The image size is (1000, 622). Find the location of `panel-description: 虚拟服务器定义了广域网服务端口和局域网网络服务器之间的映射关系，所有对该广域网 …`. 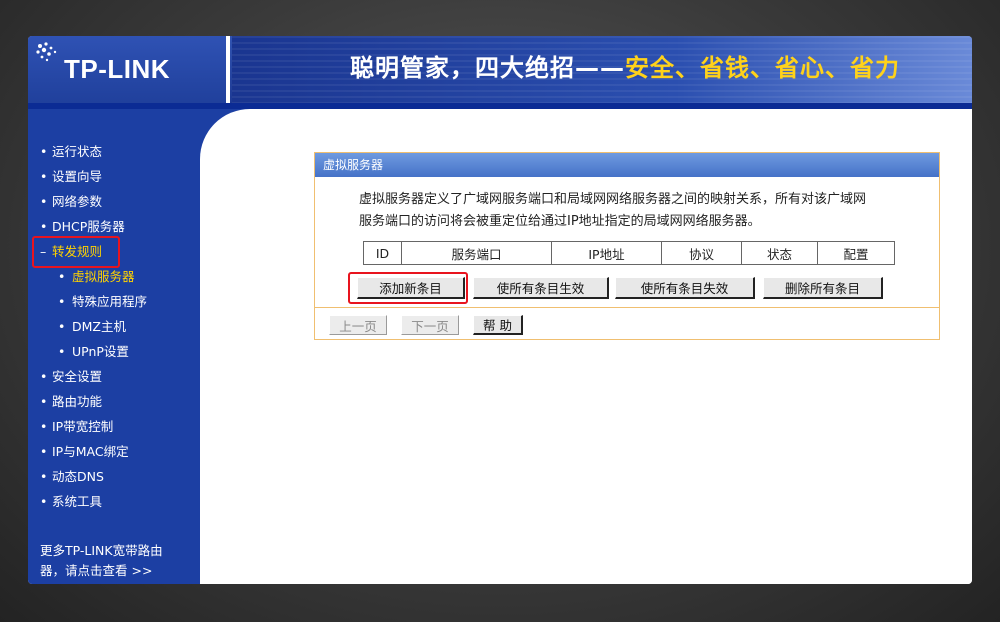

panel-description: 虚拟服务器定义了广域网服务端口和局域网网络服务器之间的映射关系，所有对该广域网 … is located at coordinates (633, 211).